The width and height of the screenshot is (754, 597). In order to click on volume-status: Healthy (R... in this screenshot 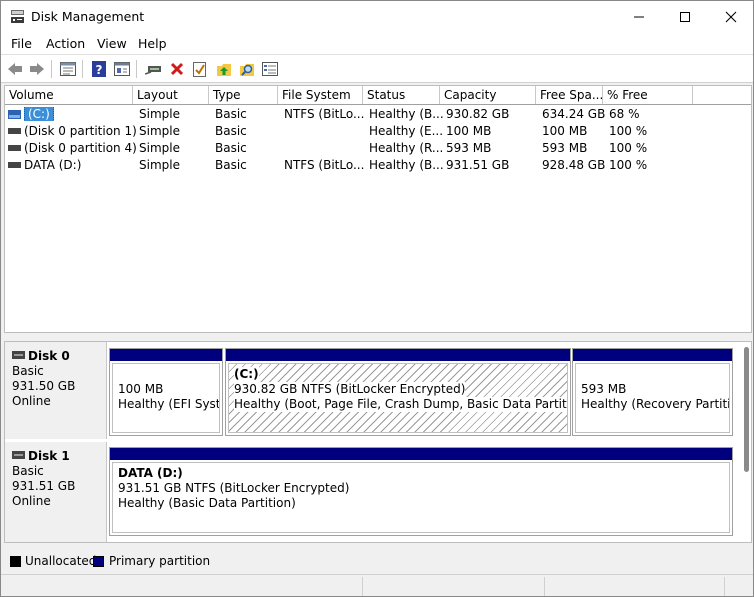, I will do `click(406, 148)`.